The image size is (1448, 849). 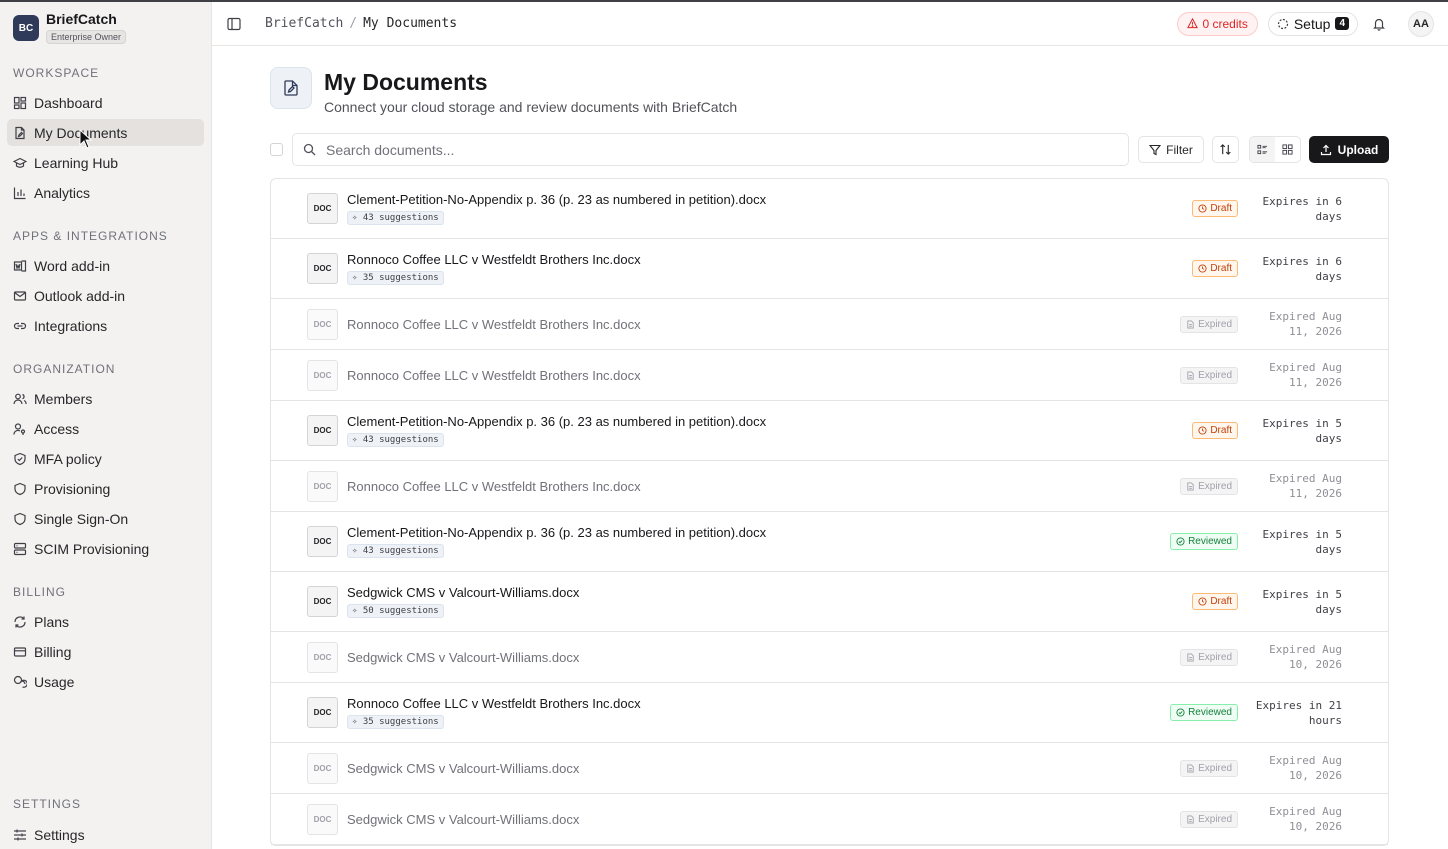 What do you see at coordinates (1315, 826) in the screenshot?
I see `expiry-line: 10, 2026` at bounding box center [1315, 826].